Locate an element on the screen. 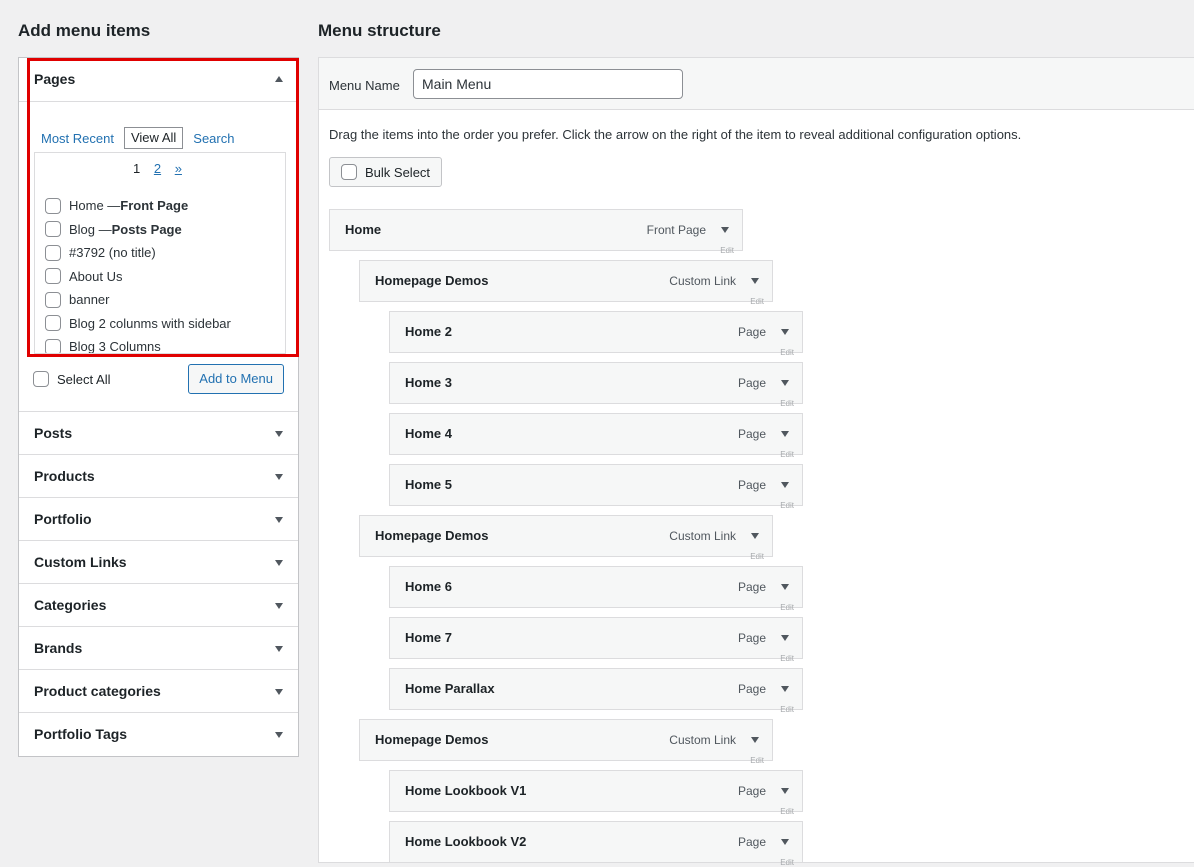  accordion-section-title: Categories is located at coordinates (70, 605).